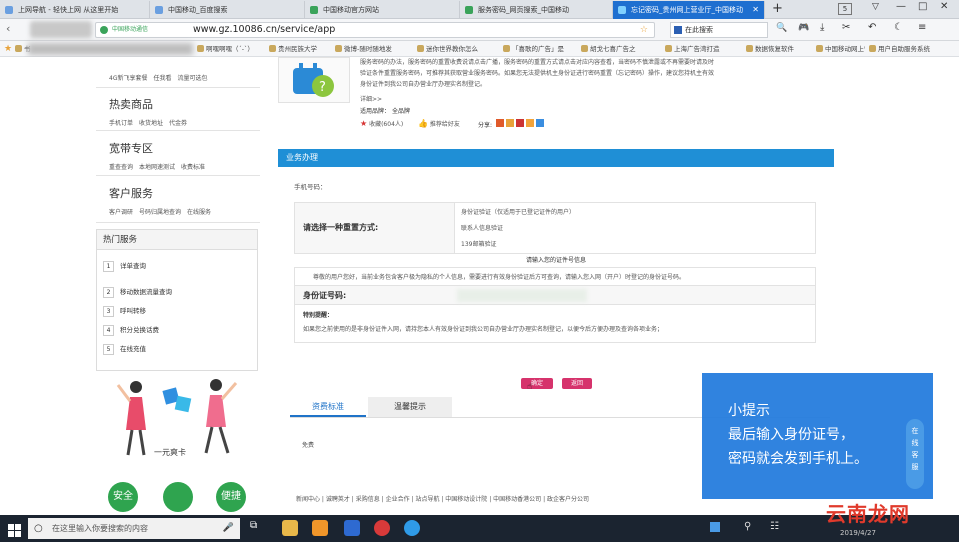 Image resolution: width=959 pixels, height=542 pixels. What do you see at coordinates (423, 123) in the screenshot?
I see `thumbs-up-icon: 👍` at bounding box center [423, 123].